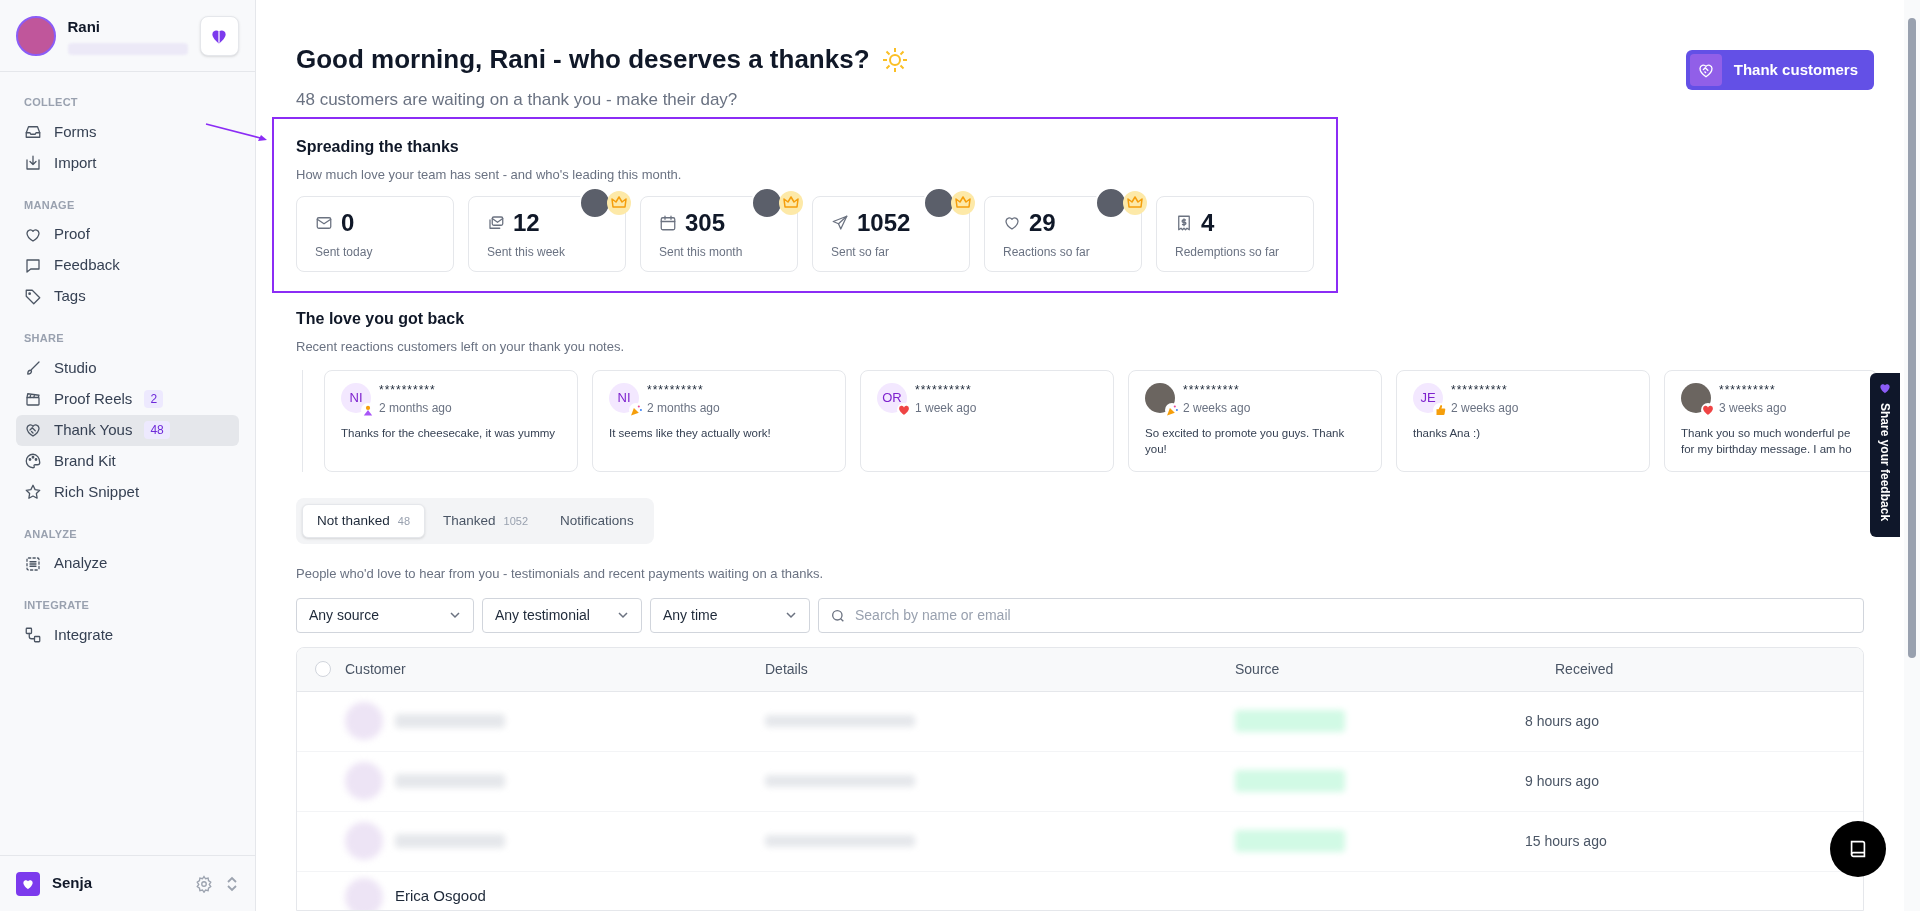 This screenshot has width=1920, height=911. Describe the element at coordinates (364, 521) in the screenshot. I see `tab: Not thanked 48` at that location.